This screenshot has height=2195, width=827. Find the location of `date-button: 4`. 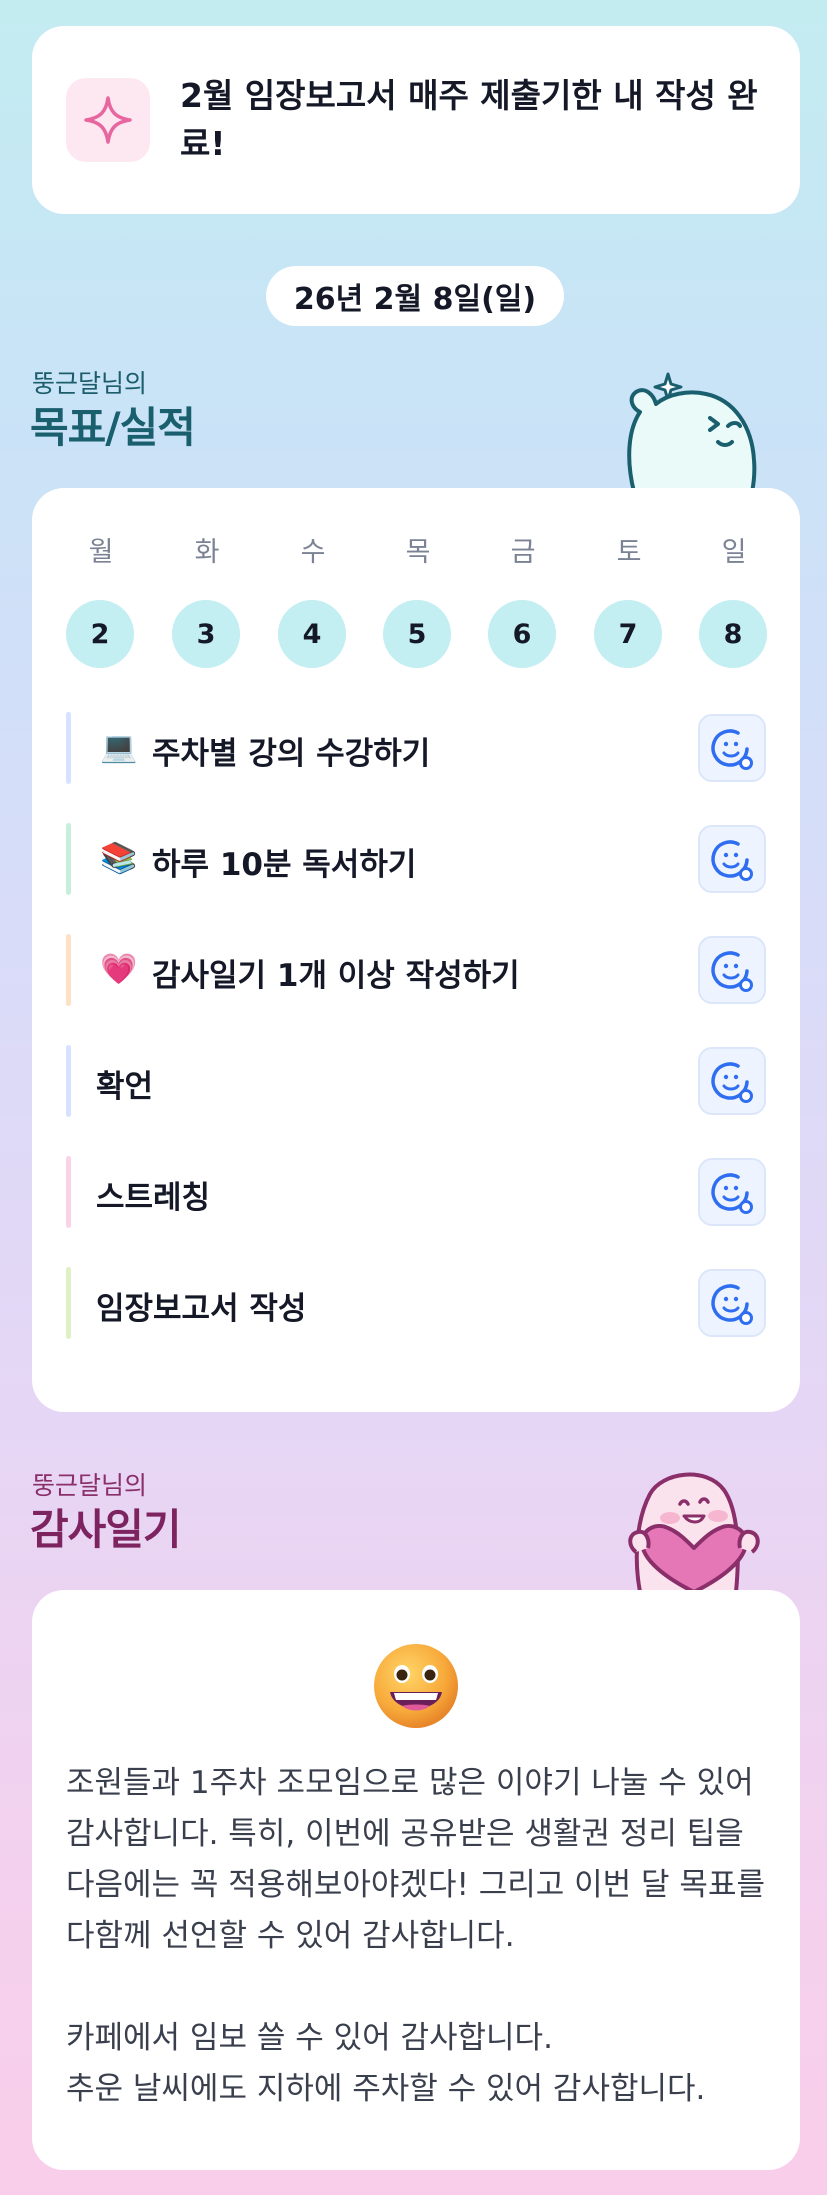

date-button: 4 is located at coordinates (312, 634).